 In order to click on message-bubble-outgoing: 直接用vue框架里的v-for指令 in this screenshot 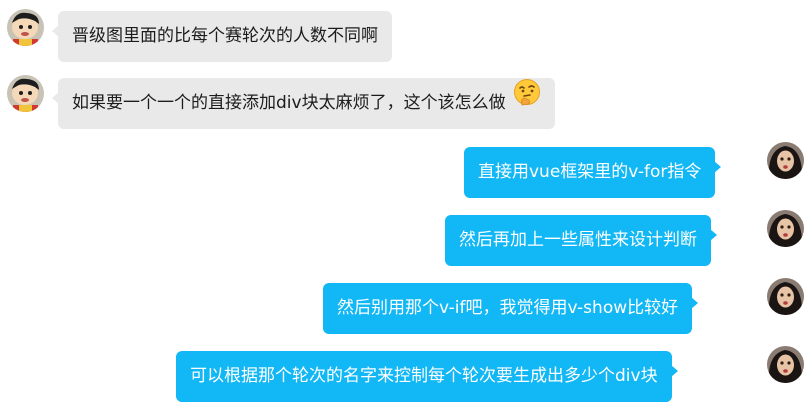, I will do `click(593, 172)`.